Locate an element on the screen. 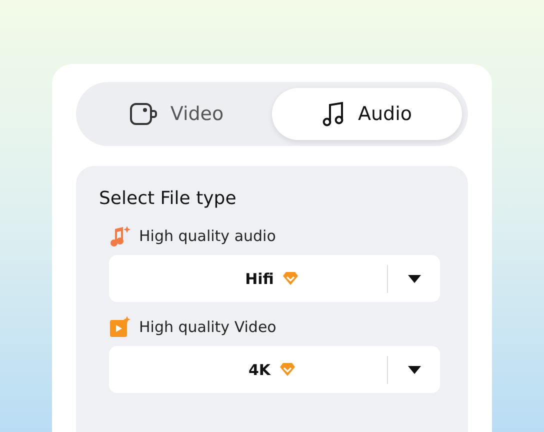 The height and width of the screenshot is (432, 544). tab: Audio is located at coordinates (367, 114).